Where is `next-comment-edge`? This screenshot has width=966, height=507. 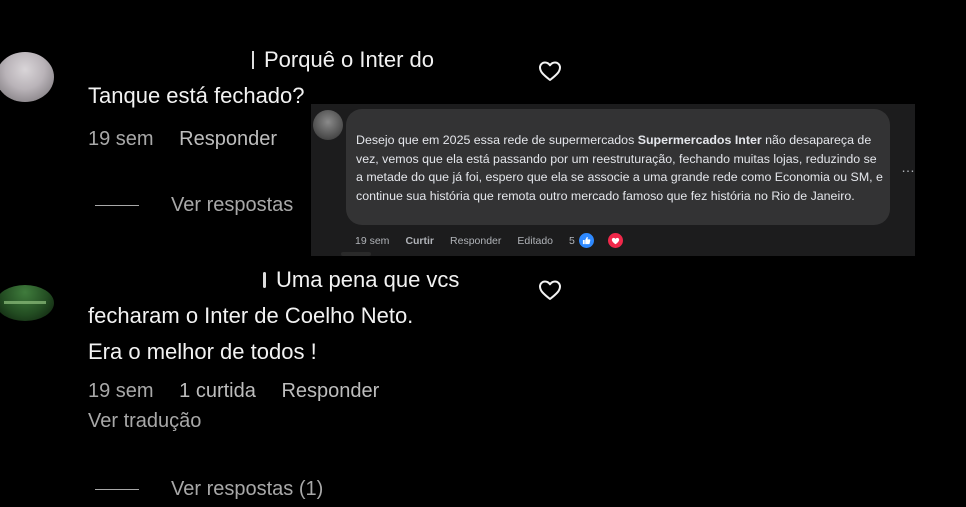 next-comment-edge is located at coordinates (356, 254).